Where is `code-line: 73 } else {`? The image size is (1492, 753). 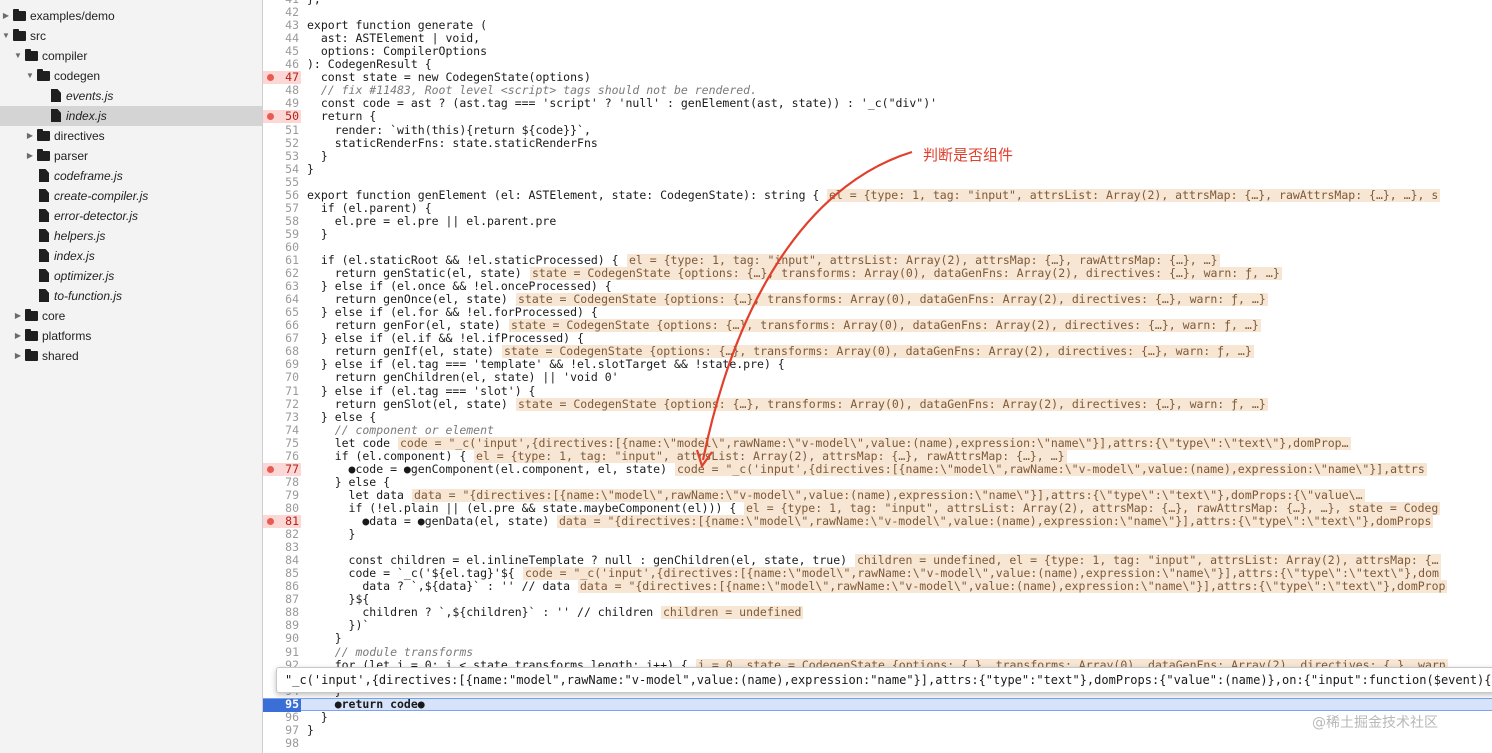 code-line: 73 } else { is located at coordinates (877, 417).